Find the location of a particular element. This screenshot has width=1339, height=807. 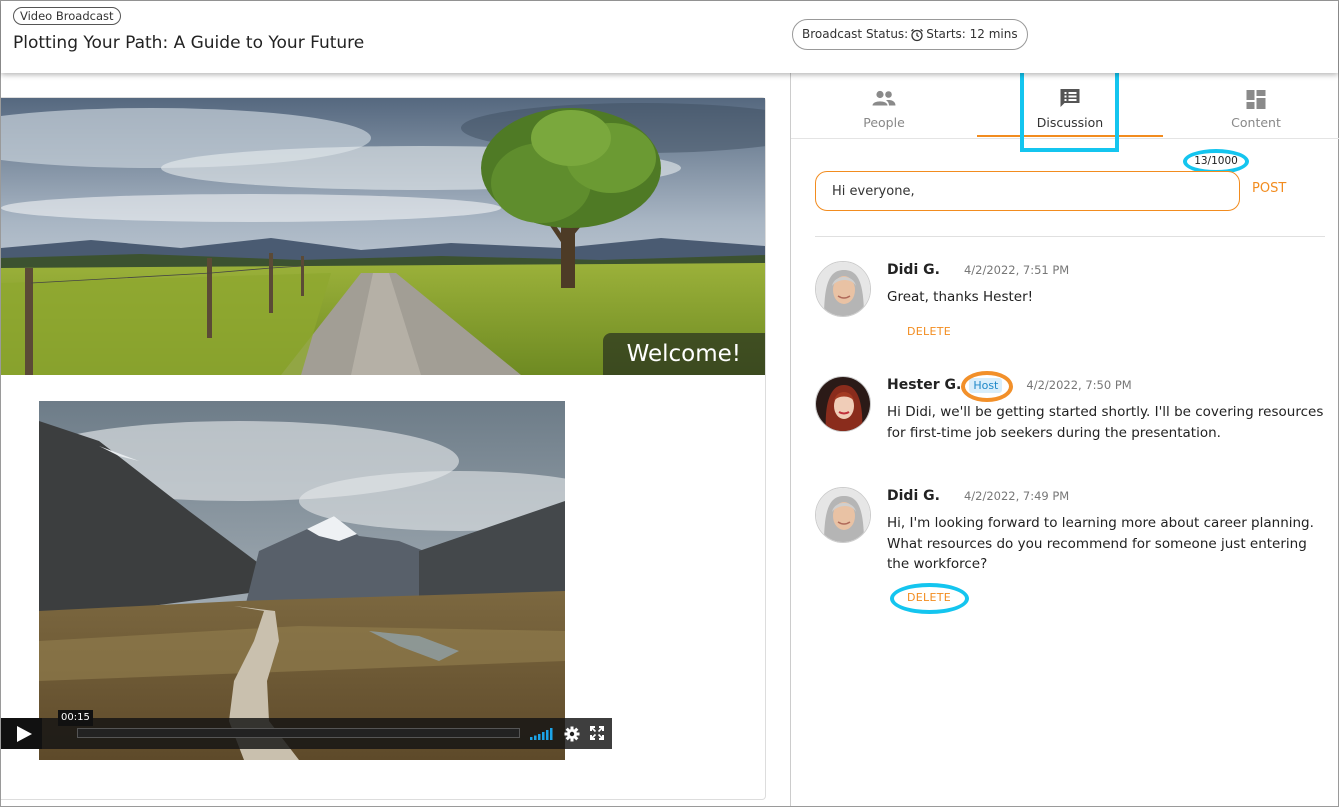

avatar-hester-image is located at coordinates (843, 404).